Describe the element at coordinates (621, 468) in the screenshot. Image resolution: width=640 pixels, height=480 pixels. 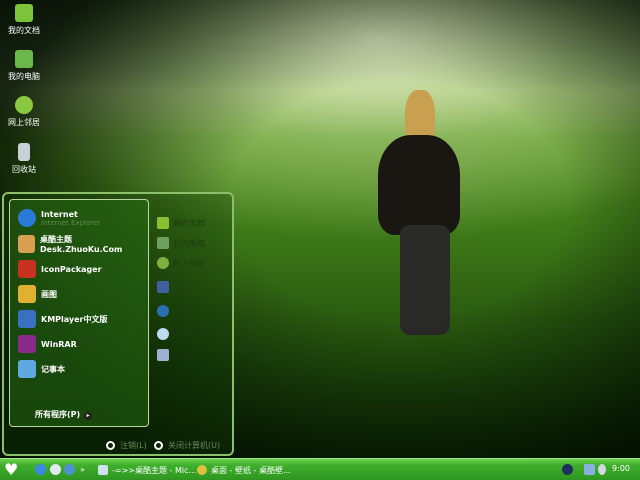
I see `clock: 9:00` at that location.